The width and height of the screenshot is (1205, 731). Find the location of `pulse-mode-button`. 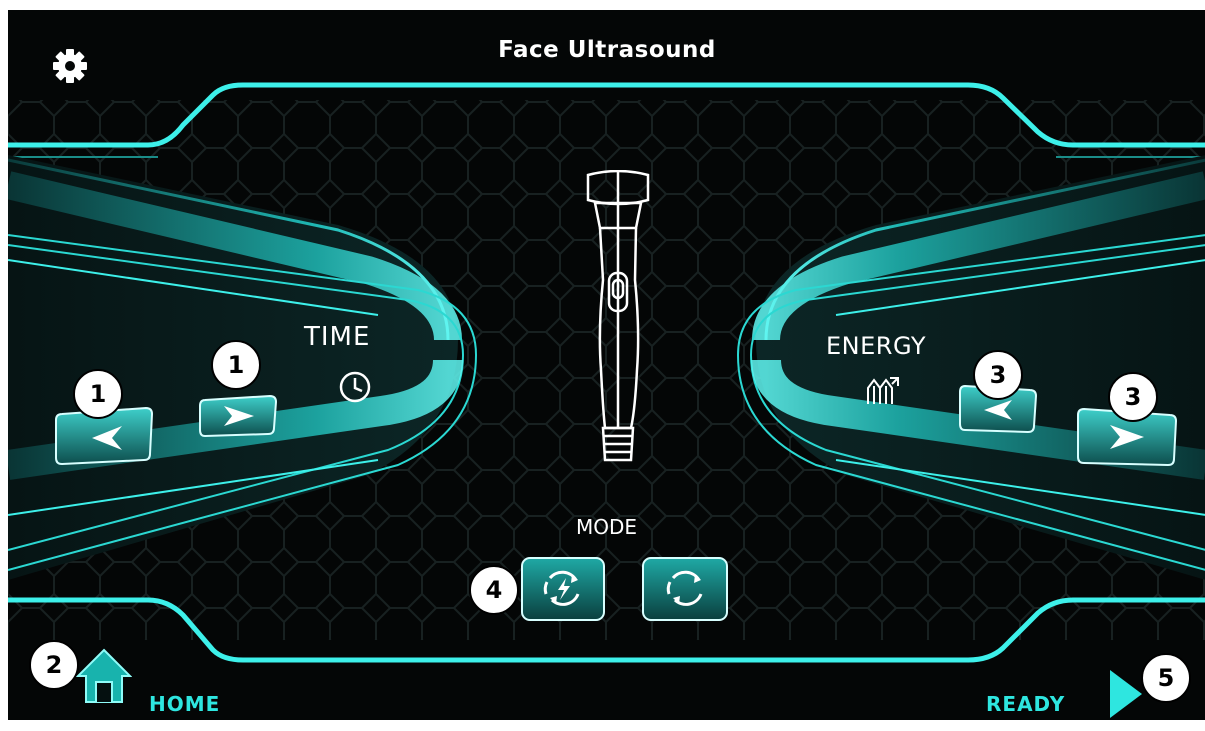

pulse-mode-button is located at coordinates (563, 591).